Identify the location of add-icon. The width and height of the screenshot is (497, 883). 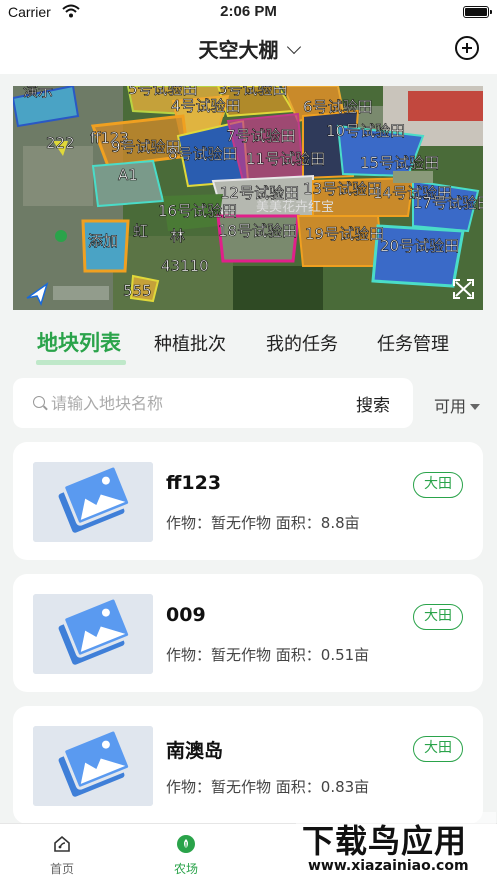
(467, 48).